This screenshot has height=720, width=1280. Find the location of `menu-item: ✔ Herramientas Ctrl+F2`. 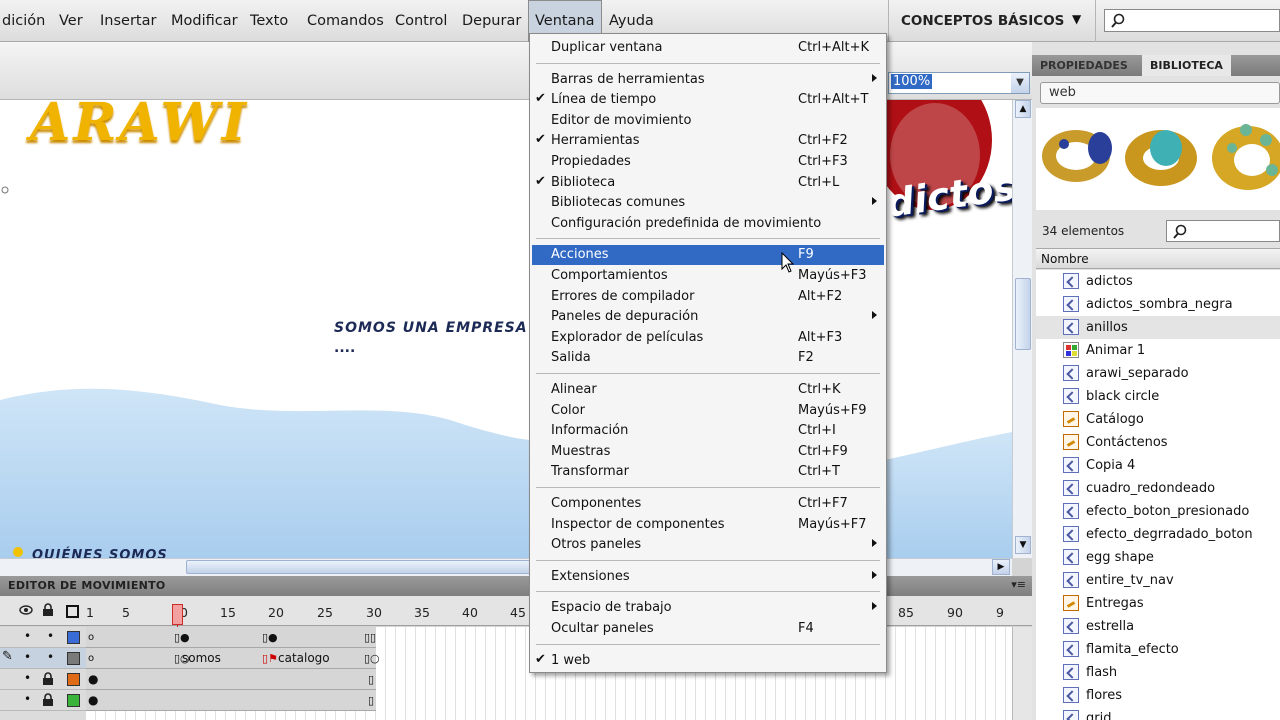

menu-item: ✔ Herramientas Ctrl+F2 is located at coordinates (708, 141).